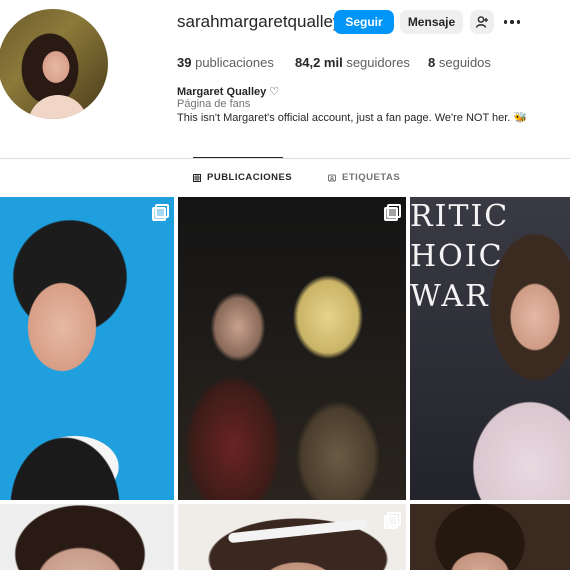 This screenshot has width=570, height=570. I want to click on tabs-divider, so click(285, 158).